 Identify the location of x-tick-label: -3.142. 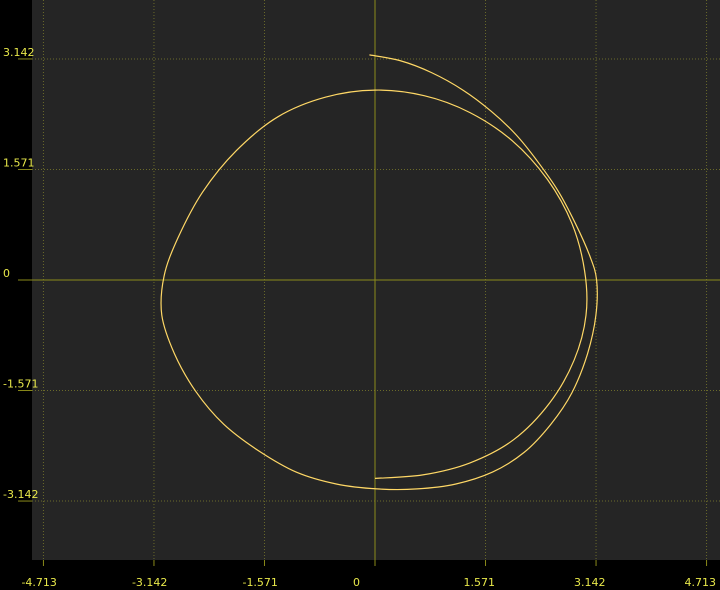
(149, 582).